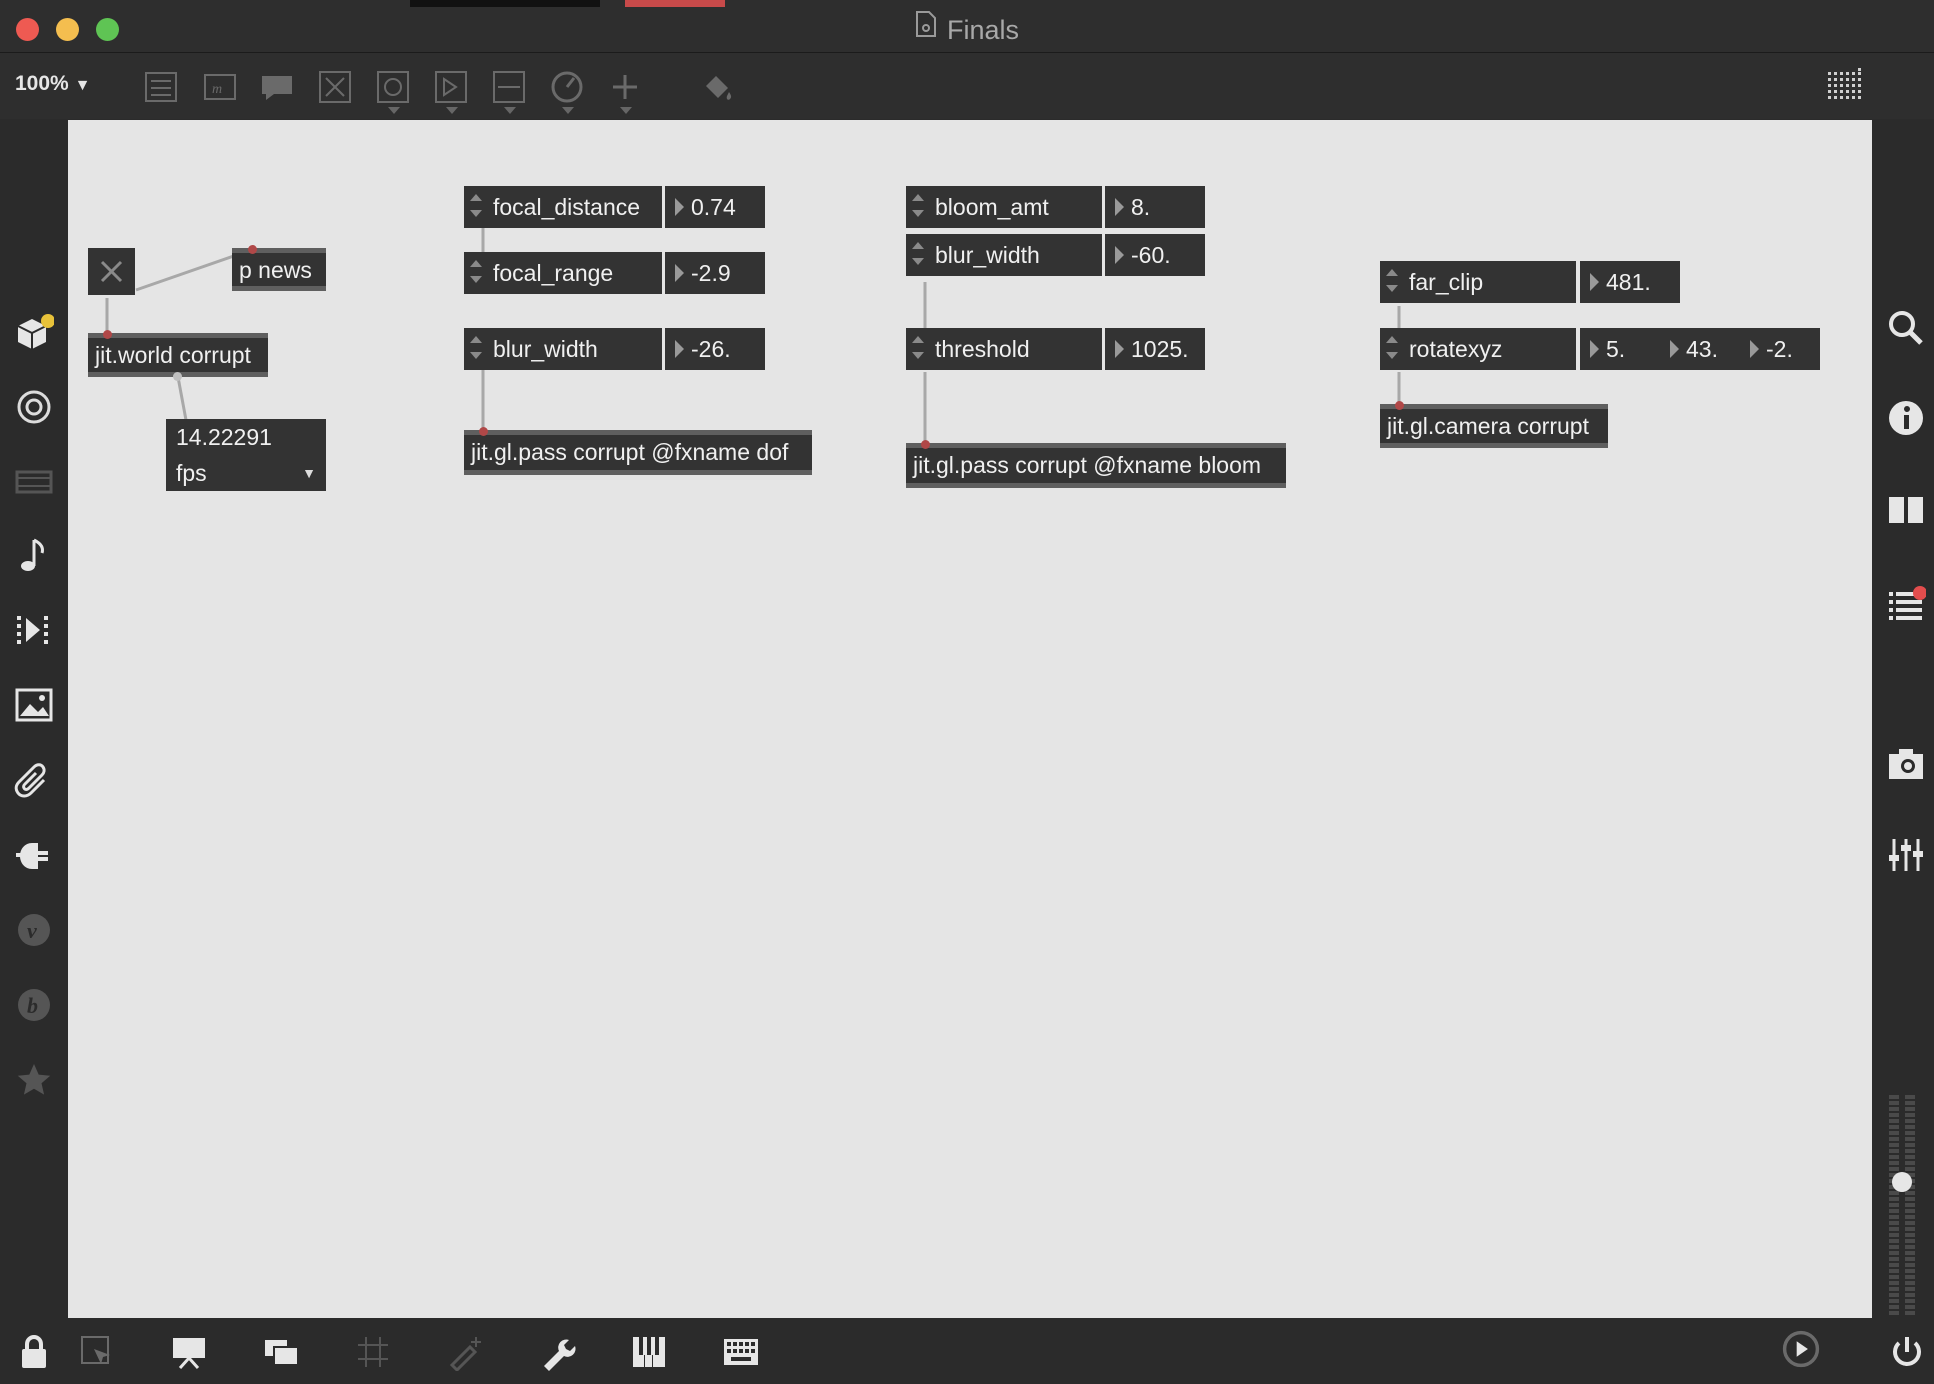 This screenshot has width=1934, height=1384. What do you see at coordinates (178, 355) in the screenshot?
I see `jit-world-object: jit.world corrupt` at bounding box center [178, 355].